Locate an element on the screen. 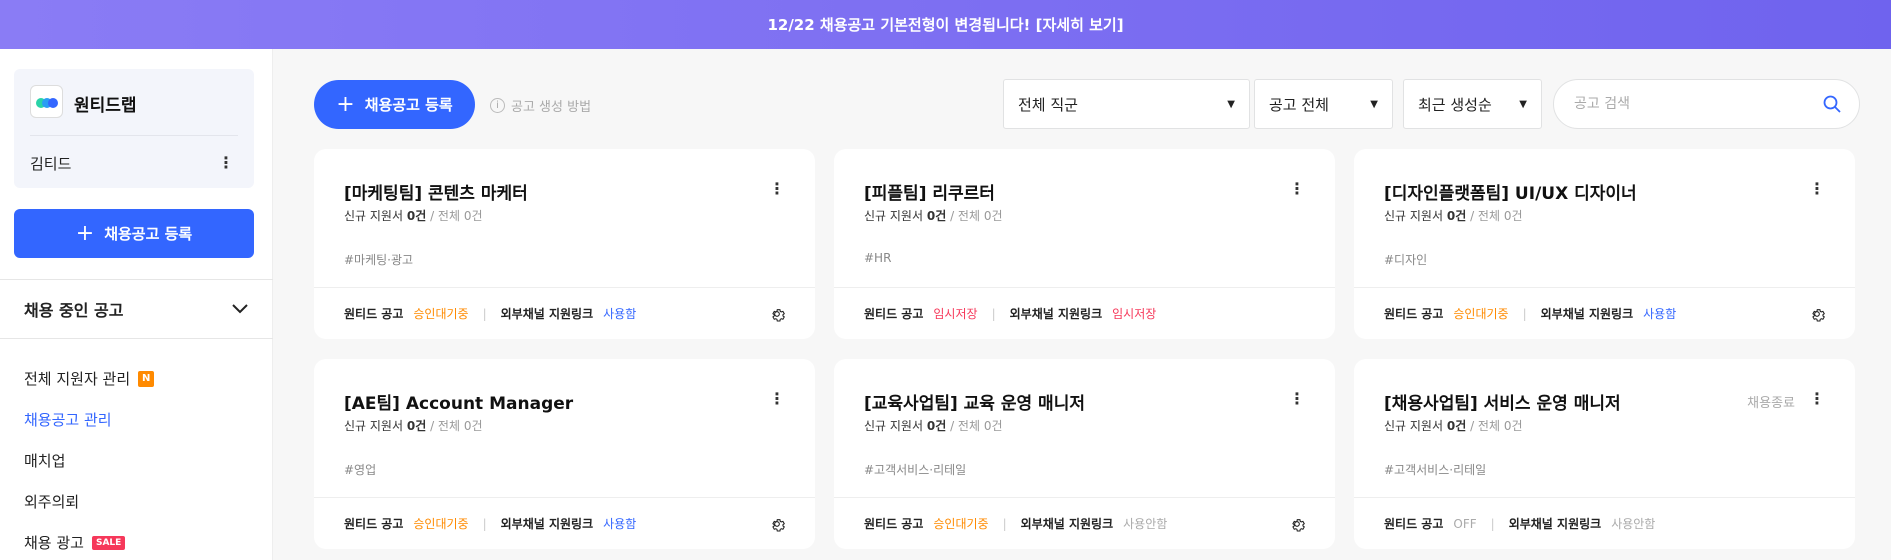  wanted-post-status: OFF is located at coordinates (1465, 523).